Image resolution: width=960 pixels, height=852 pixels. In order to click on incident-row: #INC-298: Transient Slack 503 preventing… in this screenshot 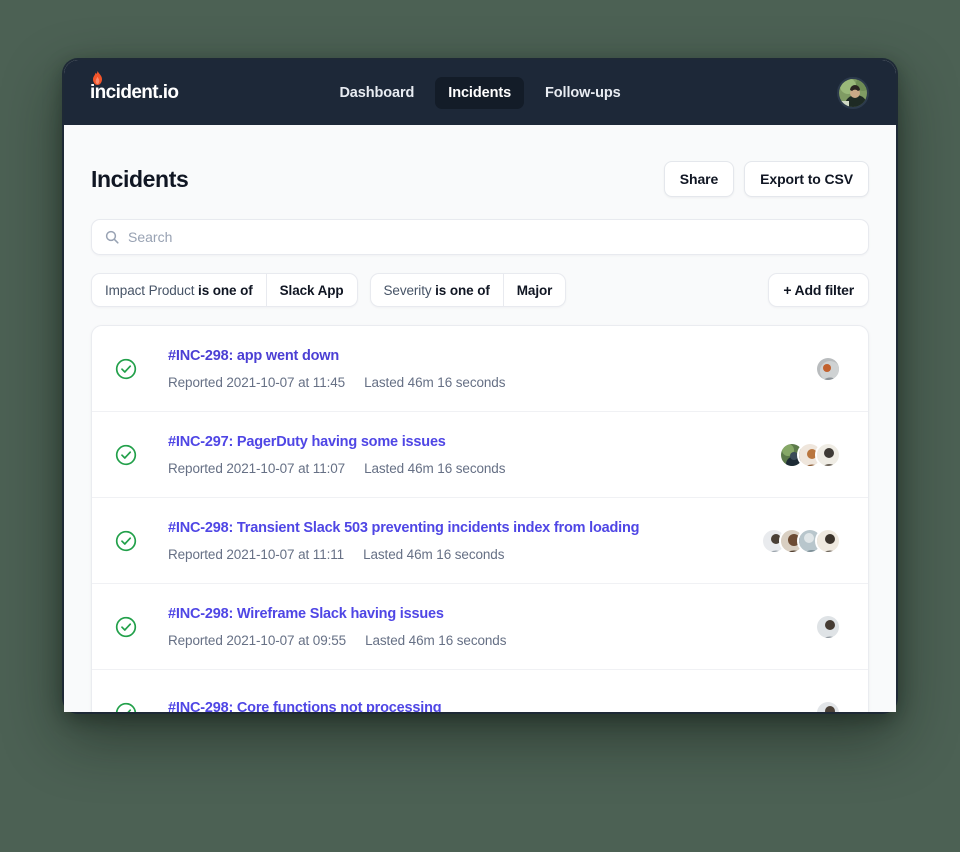, I will do `click(480, 541)`.